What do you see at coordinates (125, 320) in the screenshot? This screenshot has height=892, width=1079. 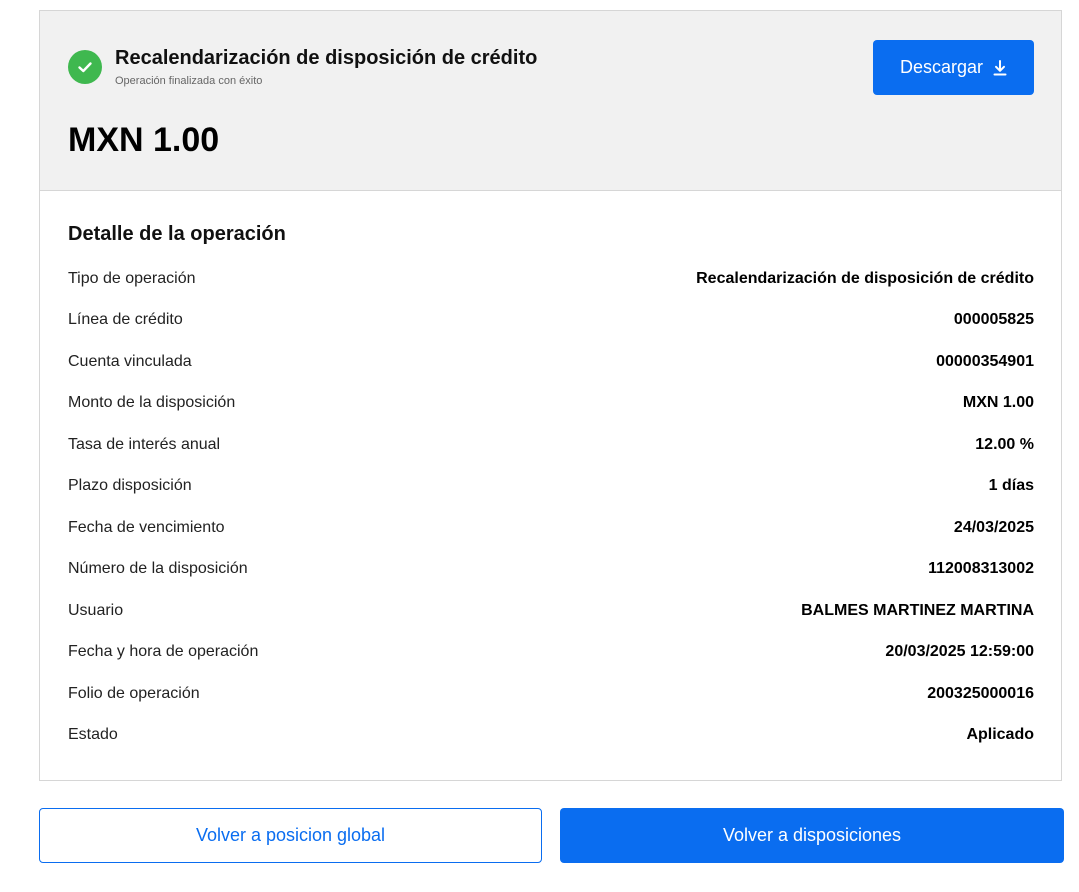 I see `detail-label: Línea de crédito` at bounding box center [125, 320].